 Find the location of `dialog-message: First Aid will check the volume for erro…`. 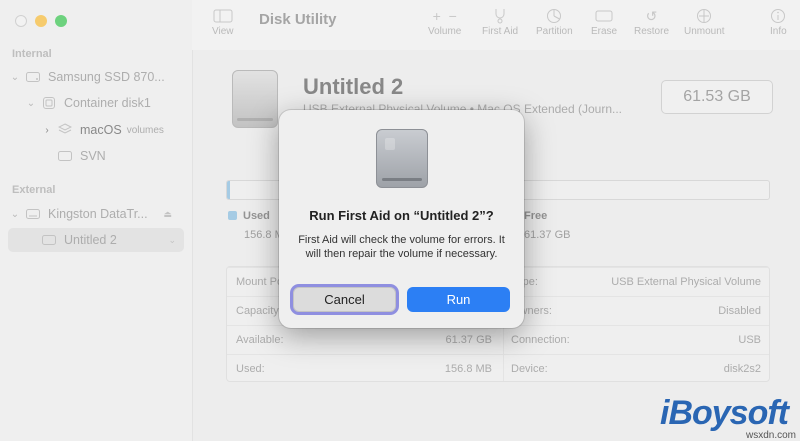

dialog-message: First Aid will check the volume for erro… is located at coordinates (401, 247).